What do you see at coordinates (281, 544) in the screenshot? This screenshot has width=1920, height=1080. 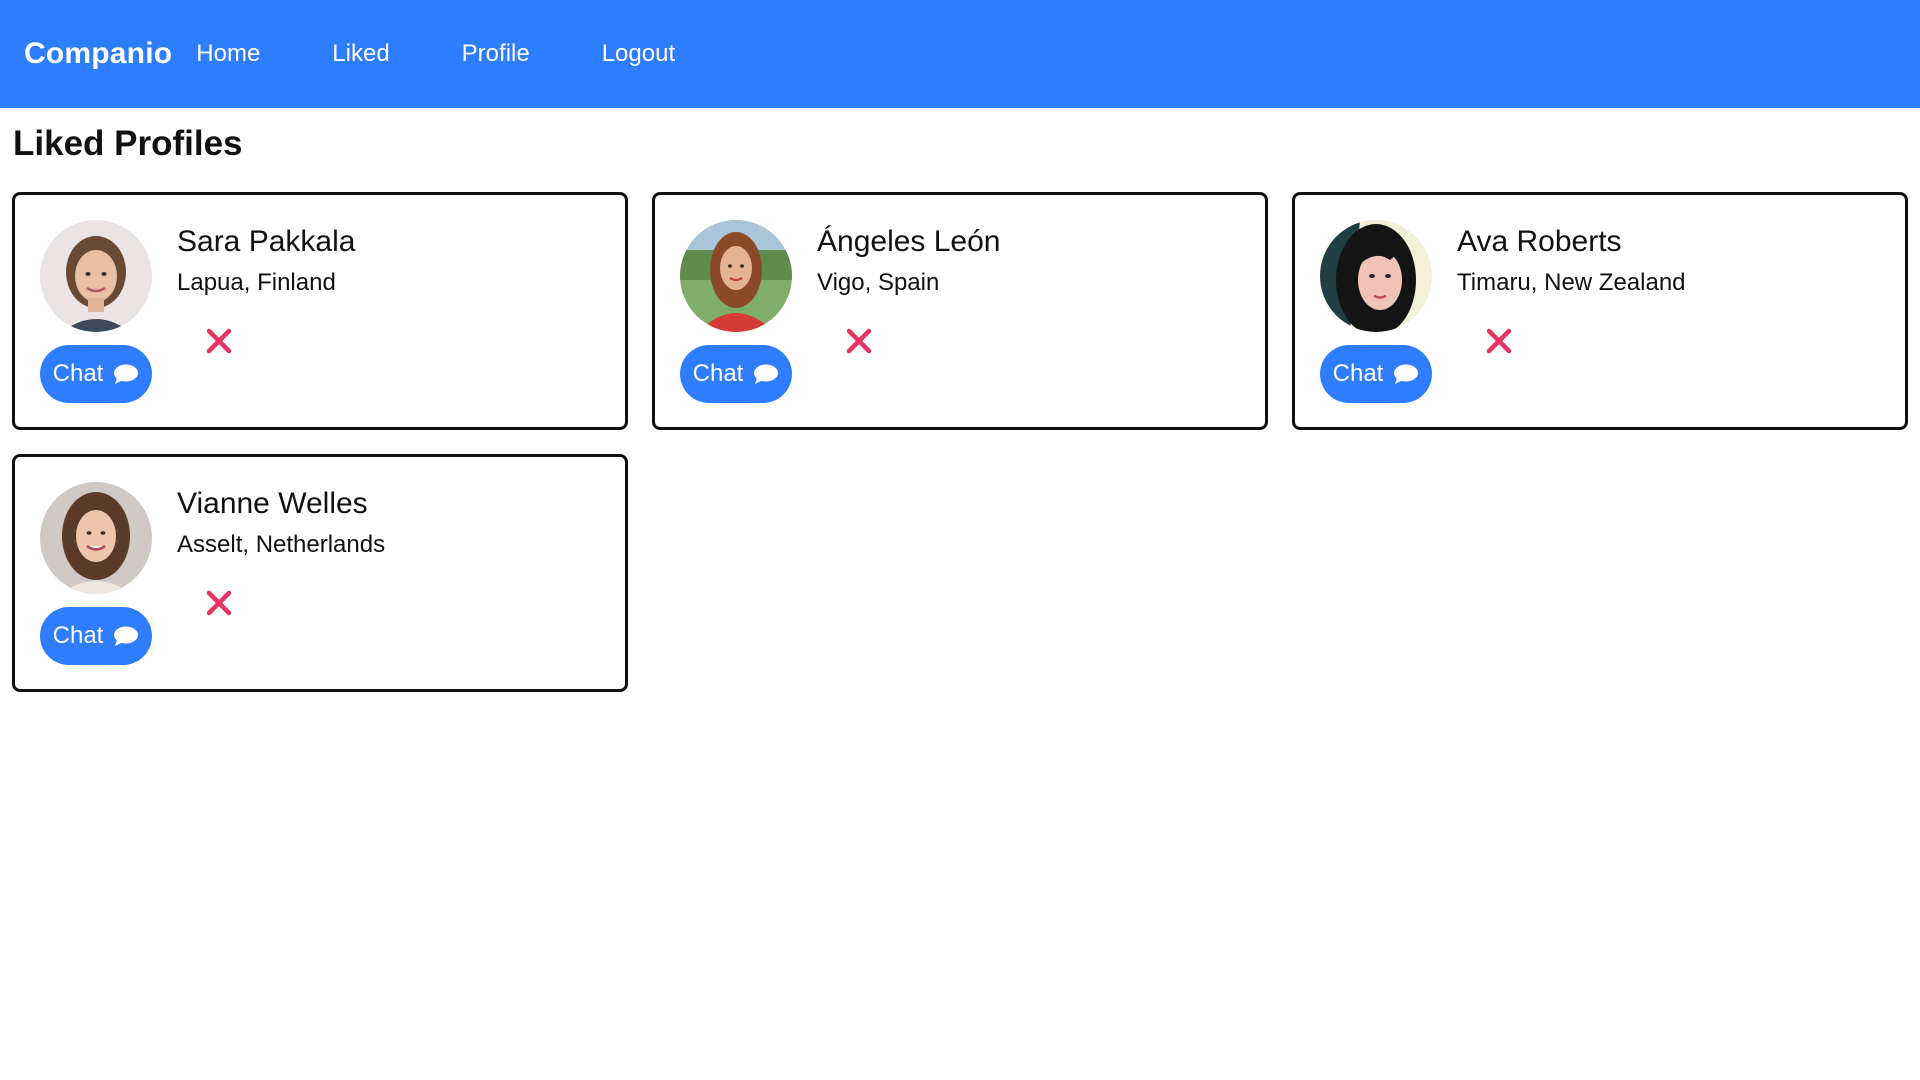 I see `profile-location: Asselt, Netherlands` at bounding box center [281, 544].